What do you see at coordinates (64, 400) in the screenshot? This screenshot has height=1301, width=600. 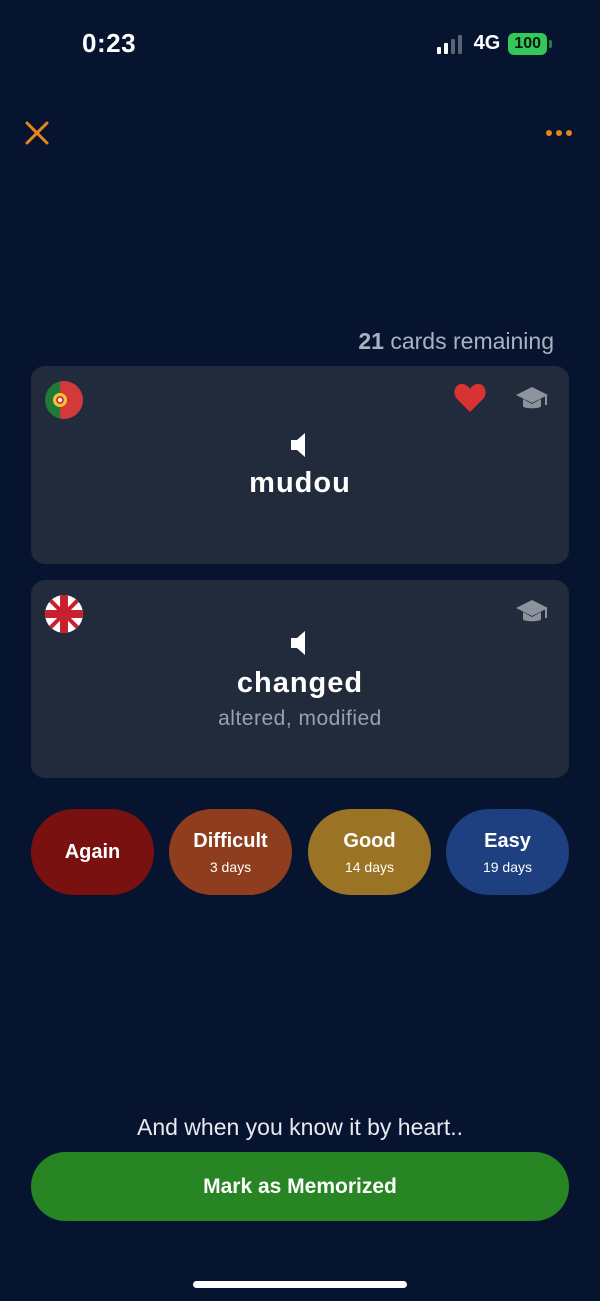 I see `portugal-flag-icon` at bounding box center [64, 400].